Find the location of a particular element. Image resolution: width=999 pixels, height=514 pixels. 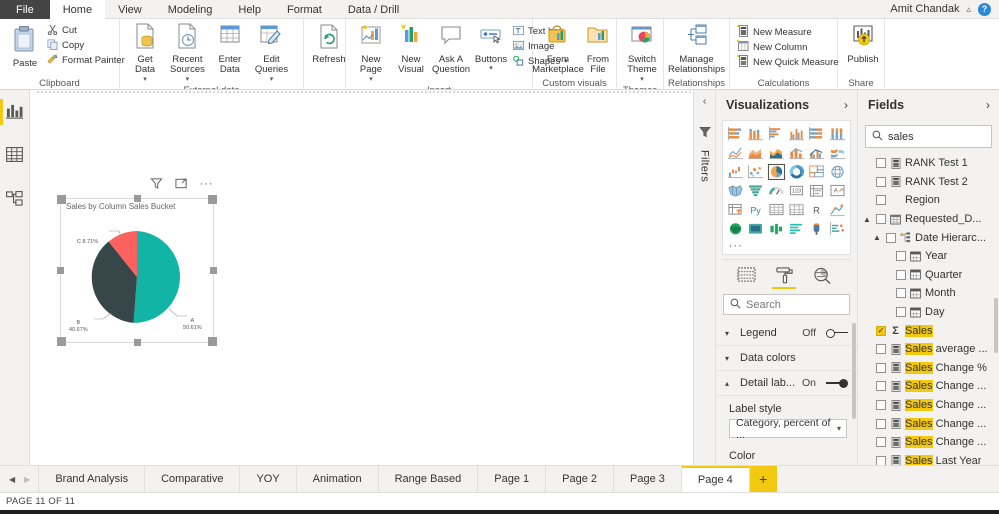

edit-queries-button: Edit Queries ▾ is located at coordinates (271, 53).